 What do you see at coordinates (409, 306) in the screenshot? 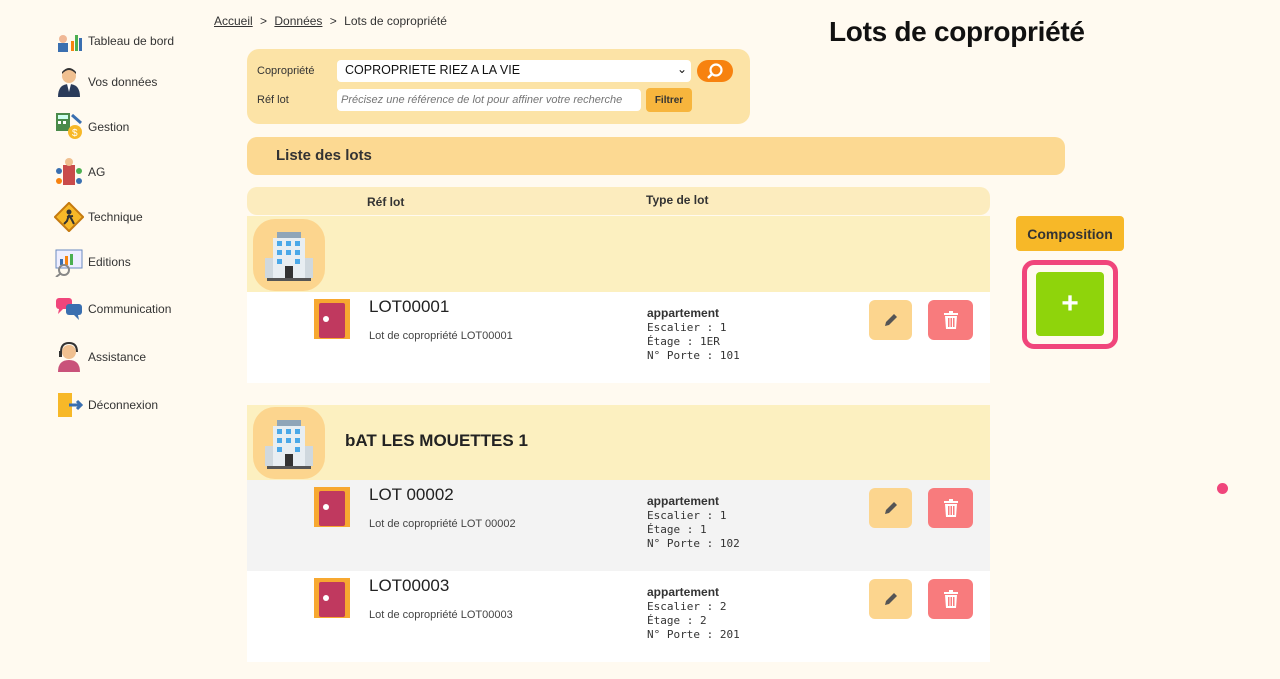
I see `lot-name: LOT00001` at bounding box center [409, 306].